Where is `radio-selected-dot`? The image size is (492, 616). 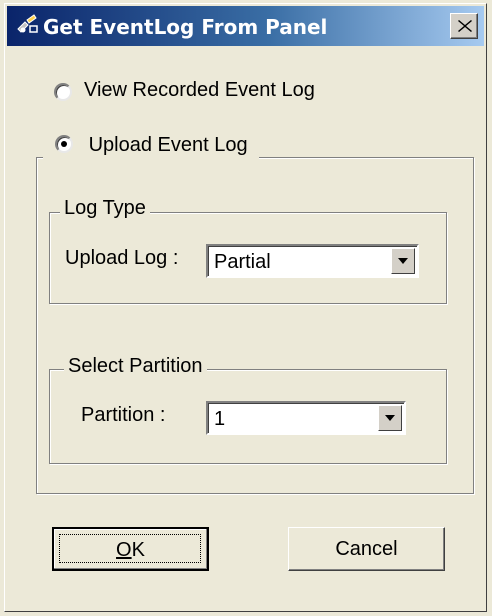 radio-selected-dot is located at coordinates (64, 143).